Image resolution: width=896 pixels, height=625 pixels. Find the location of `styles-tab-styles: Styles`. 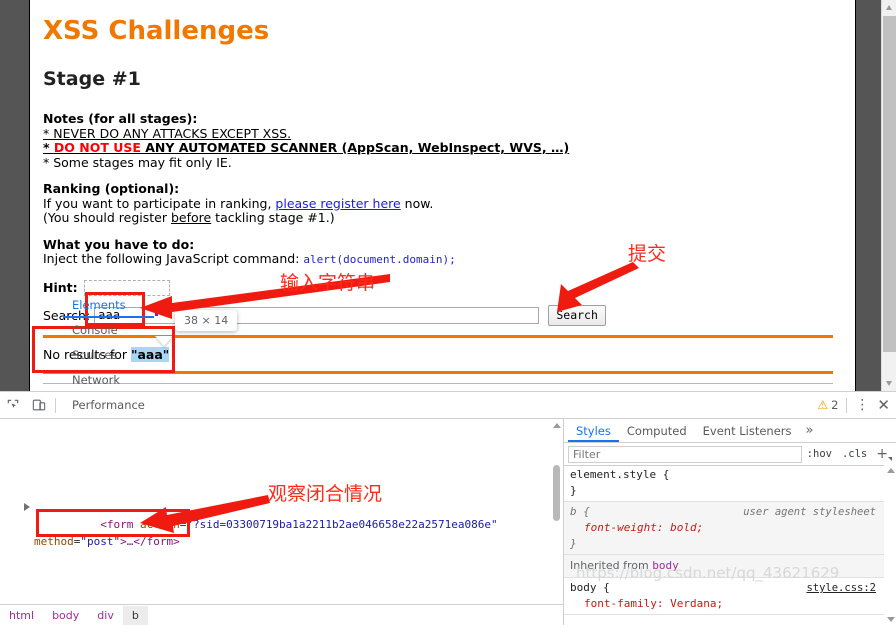

styles-tab-styles: Styles is located at coordinates (593, 431).